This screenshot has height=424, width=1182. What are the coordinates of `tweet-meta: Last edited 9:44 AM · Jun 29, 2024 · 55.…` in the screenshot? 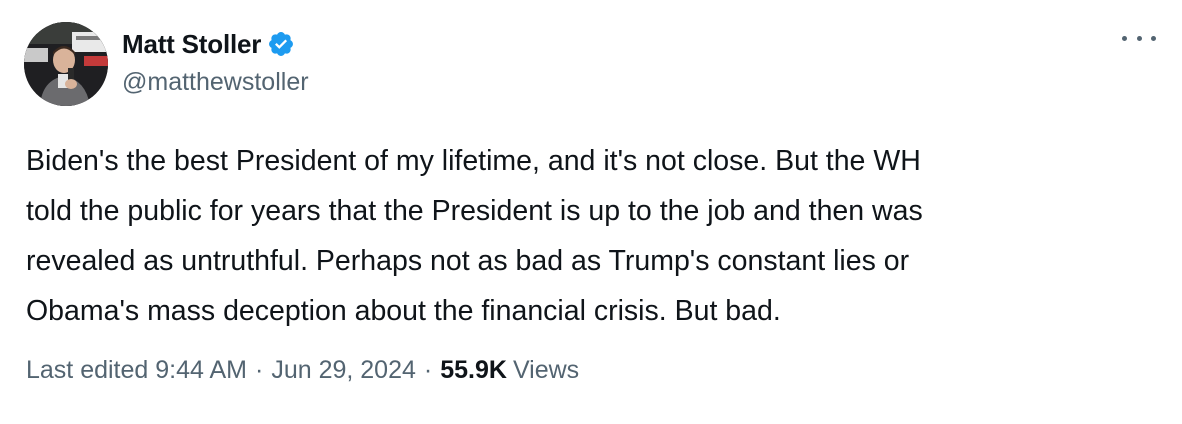 It's located at (302, 370).